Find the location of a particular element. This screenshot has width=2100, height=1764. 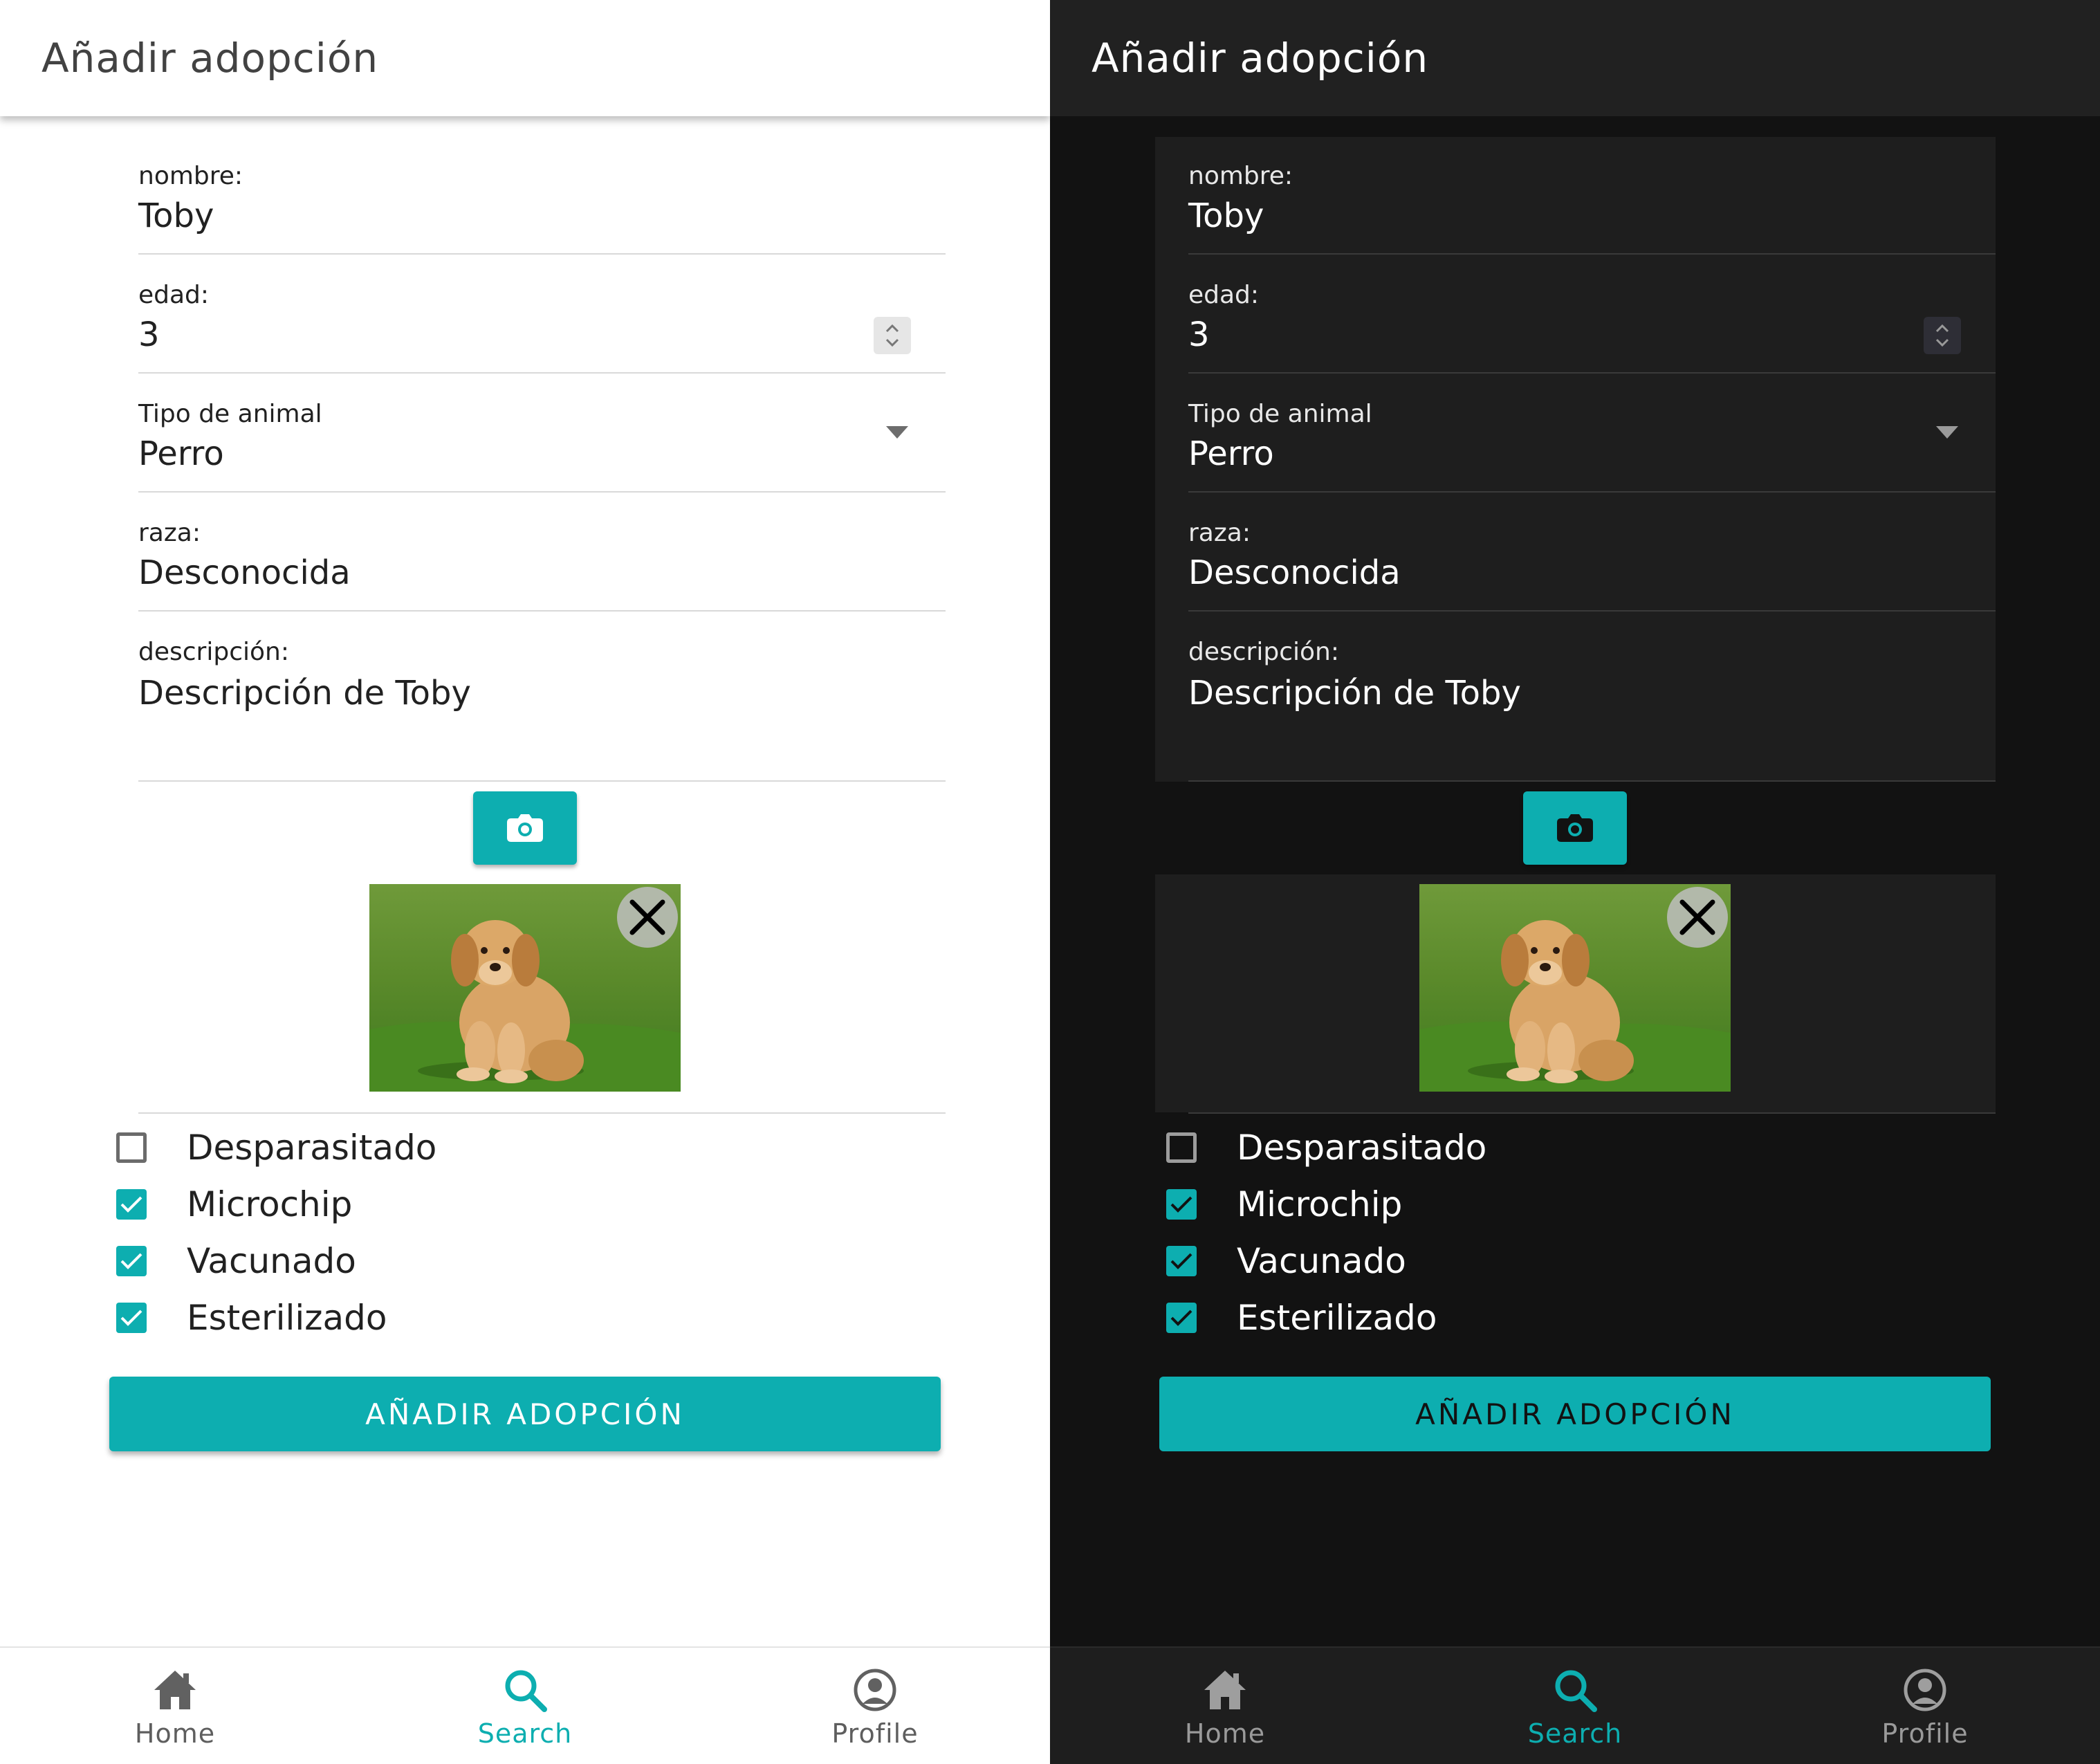

tipo-animal-label: Tipo de animal is located at coordinates (1280, 414).